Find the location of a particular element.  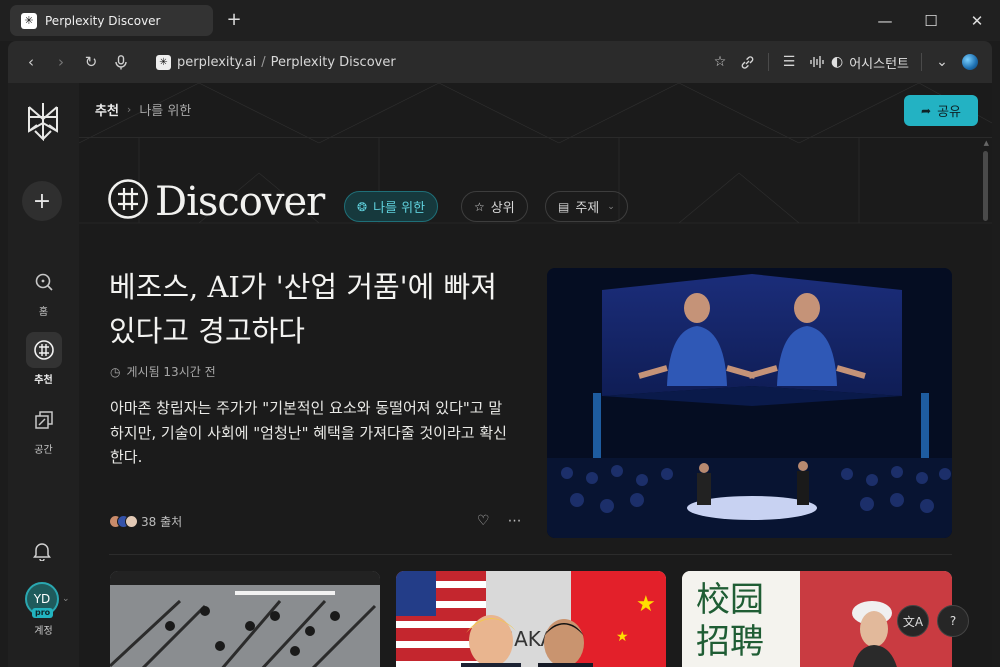

perplexity-logo is located at coordinates (43, 121).